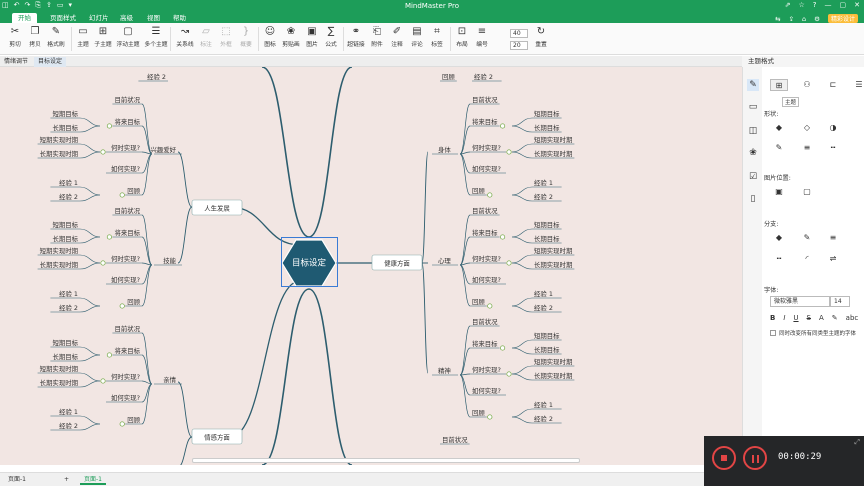  Describe the element at coordinates (50, 62) in the screenshot. I see `doc-tab-goal: 目标设定` at that location.